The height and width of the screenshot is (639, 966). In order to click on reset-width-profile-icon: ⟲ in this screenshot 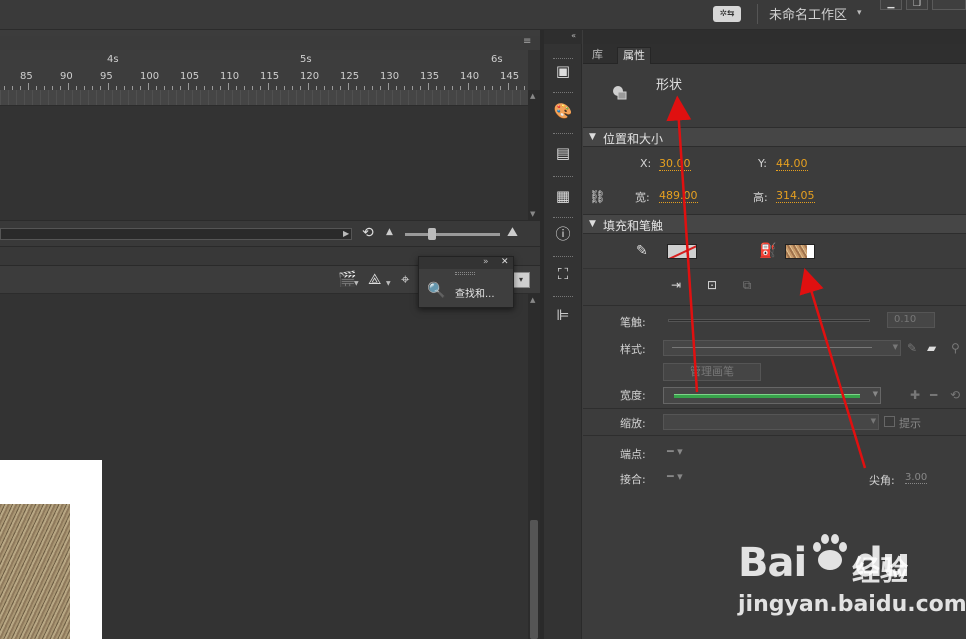, I will do `click(955, 395)`.